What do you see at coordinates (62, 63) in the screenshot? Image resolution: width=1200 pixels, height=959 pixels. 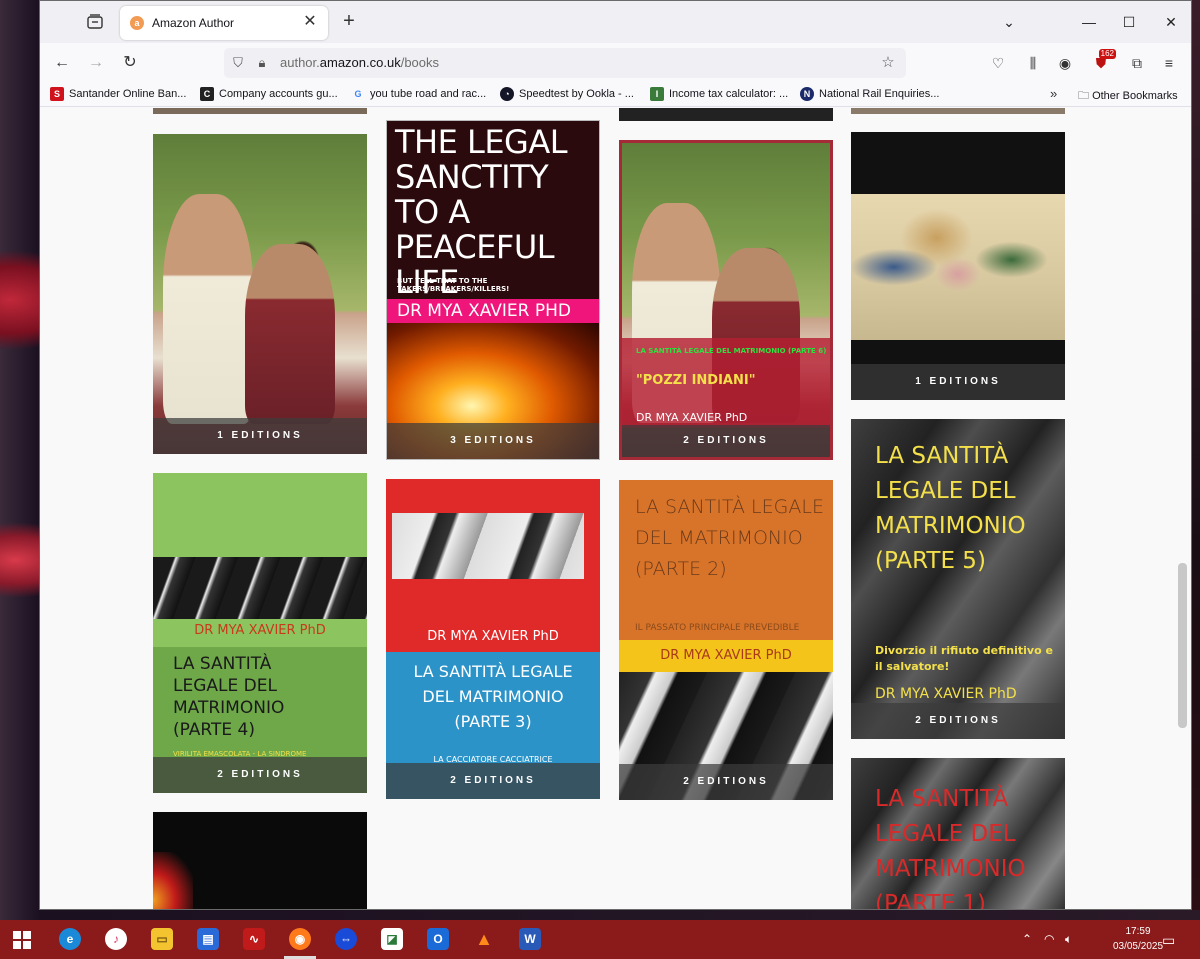 I see `back-icon: ←` at bounding box center [62, 63].